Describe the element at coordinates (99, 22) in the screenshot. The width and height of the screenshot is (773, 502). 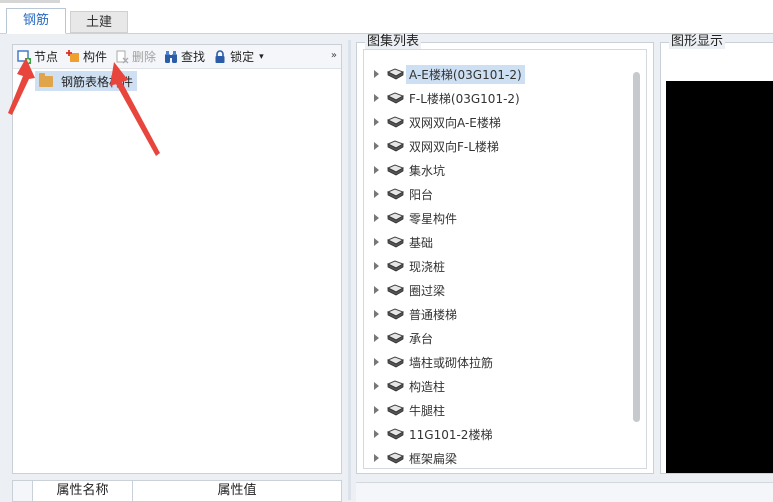
I see `tab-civil: 土建` at that location.